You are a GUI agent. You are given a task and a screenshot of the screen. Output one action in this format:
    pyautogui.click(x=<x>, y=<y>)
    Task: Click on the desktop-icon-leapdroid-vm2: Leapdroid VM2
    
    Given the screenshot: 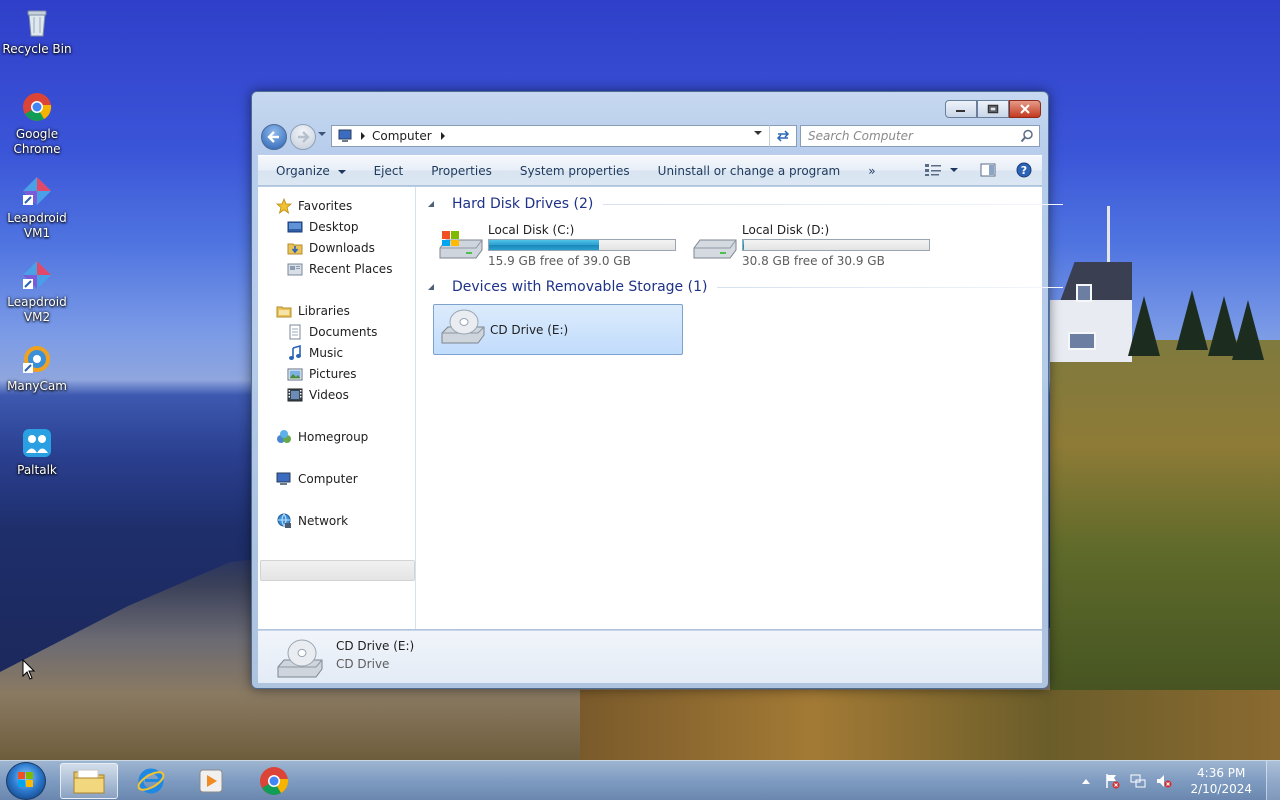 What is the action you would take?
    pyautogui.click(x=37, y=292)
    